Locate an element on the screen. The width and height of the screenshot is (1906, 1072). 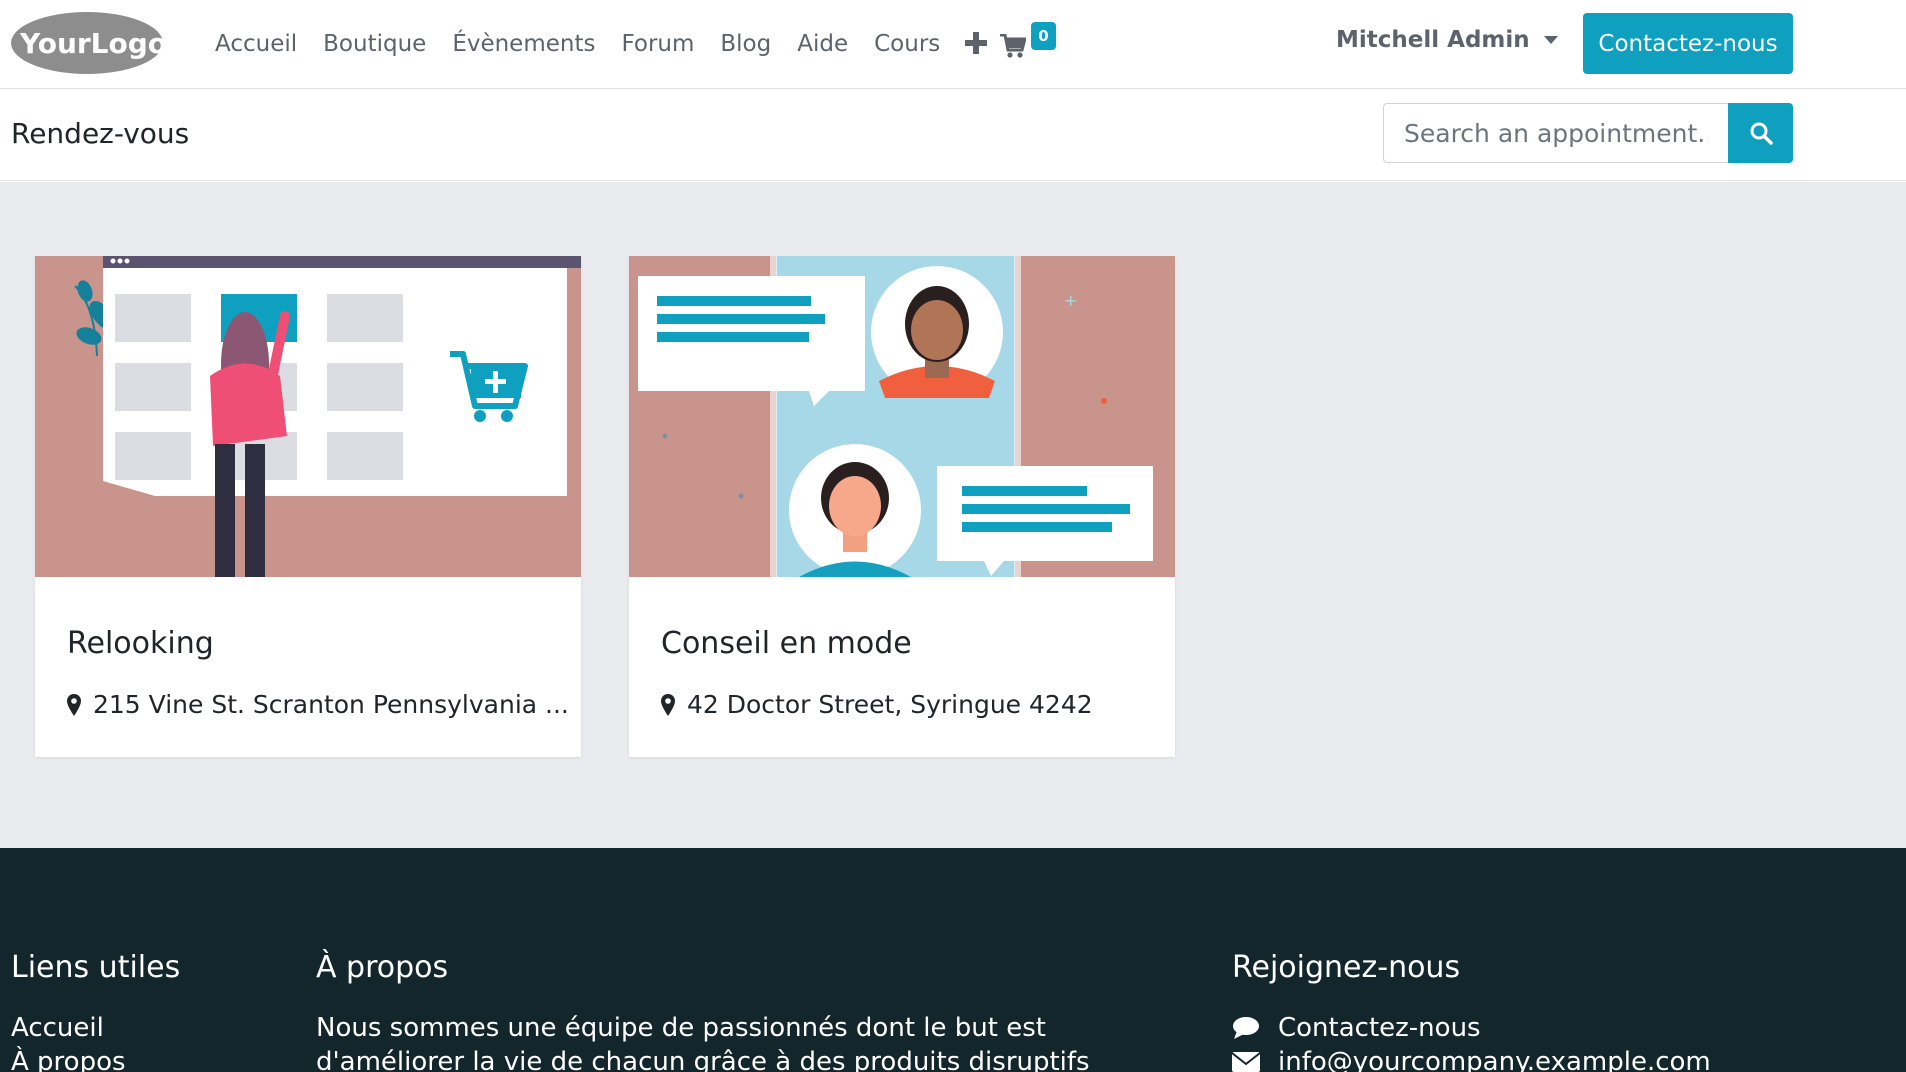
user-dropdown: Mitchell Admin is located at coordinates (1447, 40).